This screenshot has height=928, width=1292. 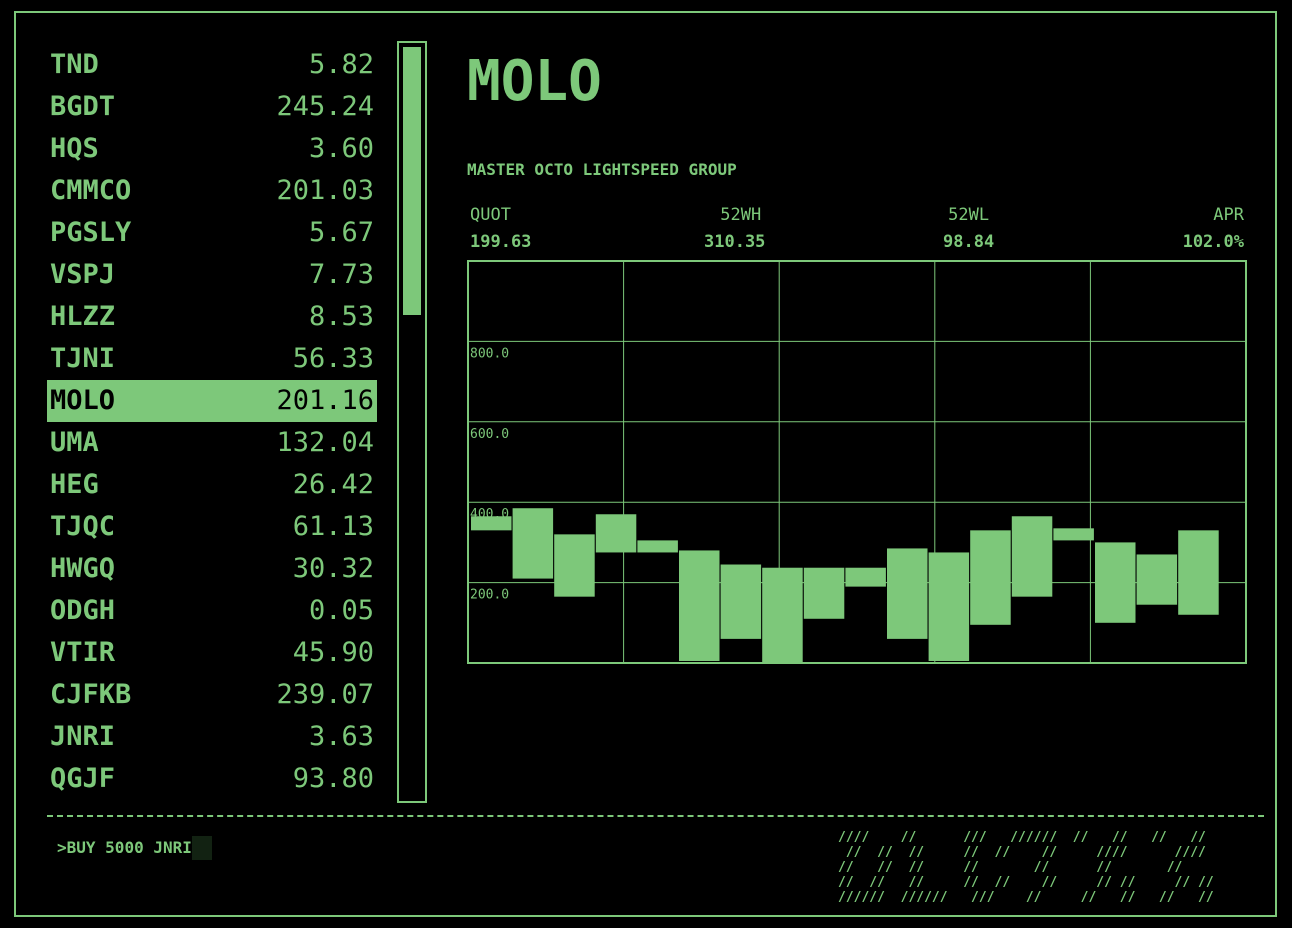 What do you see at coordinates (212, 527) in the screenshot?
I see `watchlist-row: TJQC 61.13` at bounding box center [212, 527].